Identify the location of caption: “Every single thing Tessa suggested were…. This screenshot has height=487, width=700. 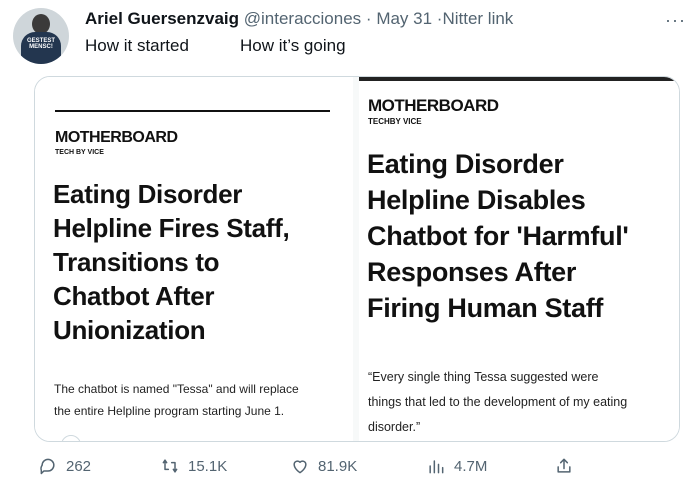
(497, 402).